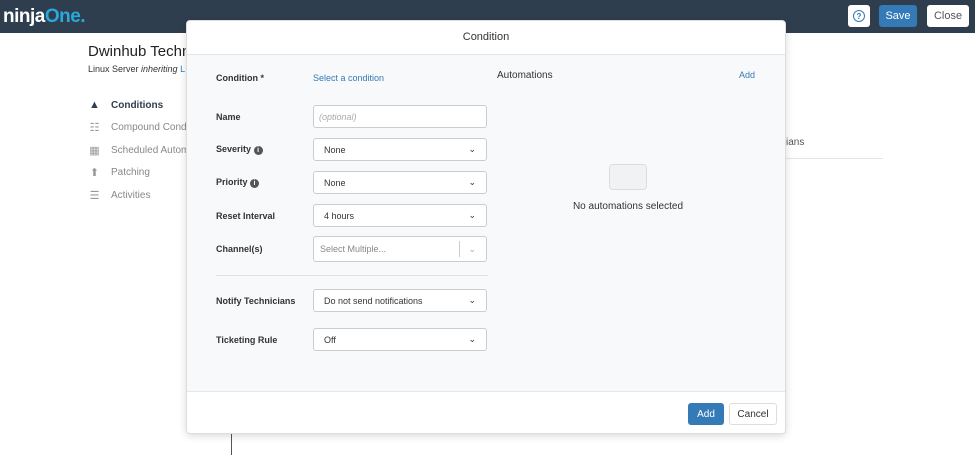 Image resolution: width=975 pixels, height=455 pixels. What do you see at coordinates (139, 51) in the screenshot?
I see `device-title: Dwinhub Techn` at bounding box center [139, 51].